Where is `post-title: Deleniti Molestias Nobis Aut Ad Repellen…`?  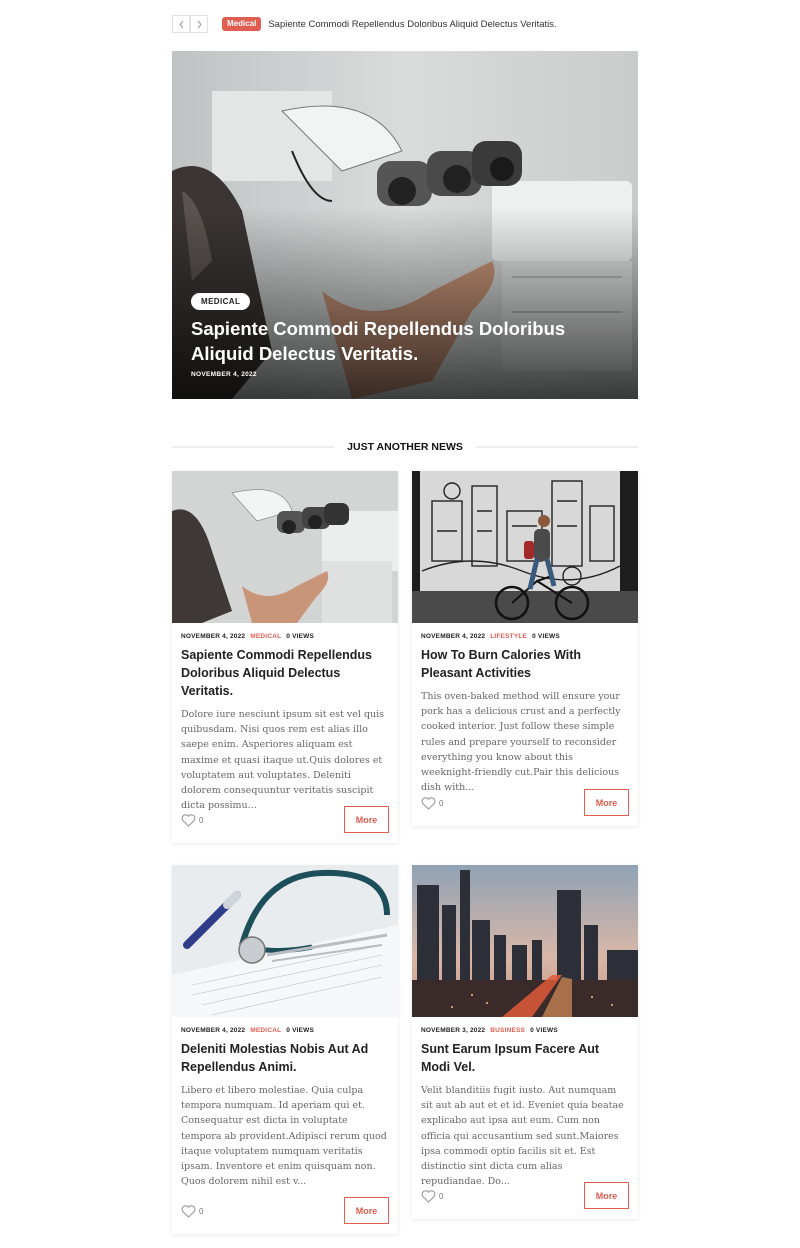 post-title: Deleniti Molestias Nobis Aut Ad Repellen… is located at coordinates (285, 1058).